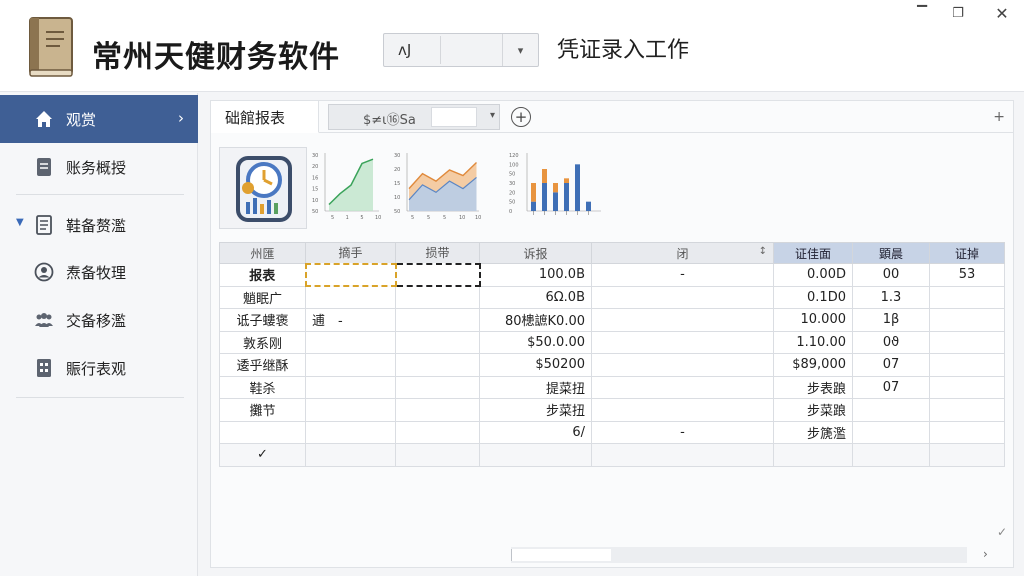 This screenshot has width=1024, height=576. What do you see at coordinates (1002, 13) in the screenshot?
I see `close-button: ✕` at bounding box center [1002, 13].